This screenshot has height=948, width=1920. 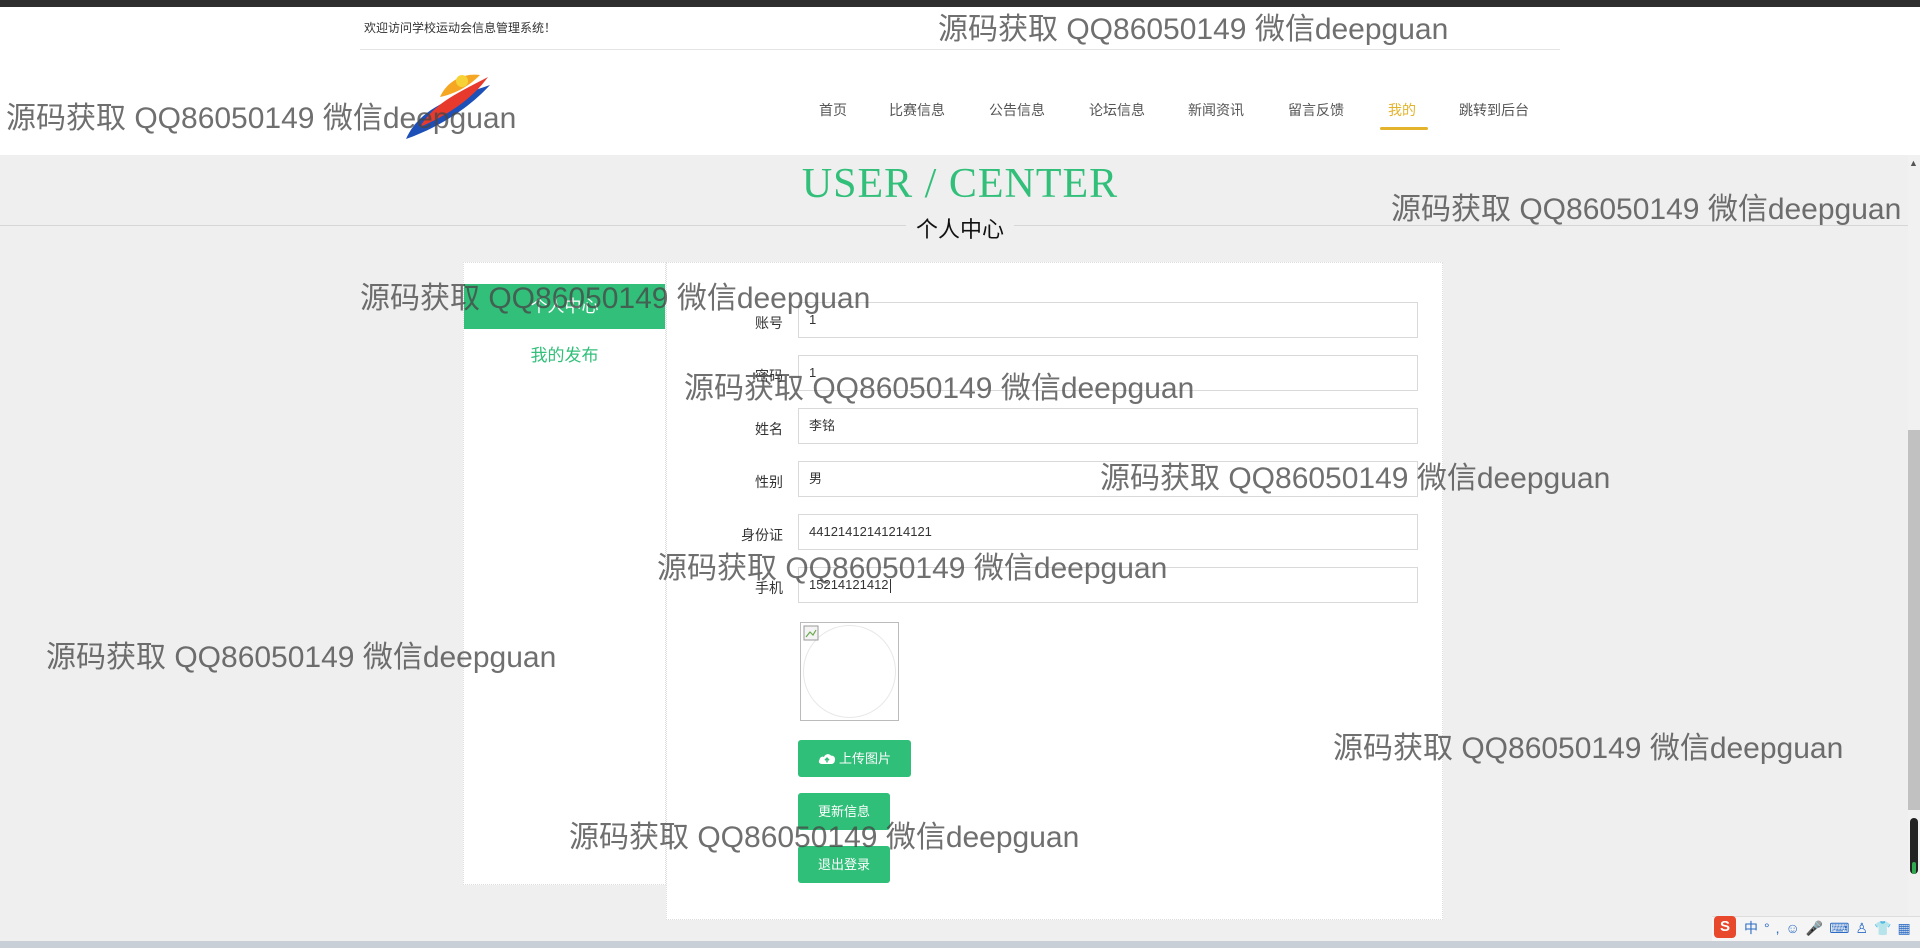 I want to click on name-label: 姓名, so click(x=769, y=429).